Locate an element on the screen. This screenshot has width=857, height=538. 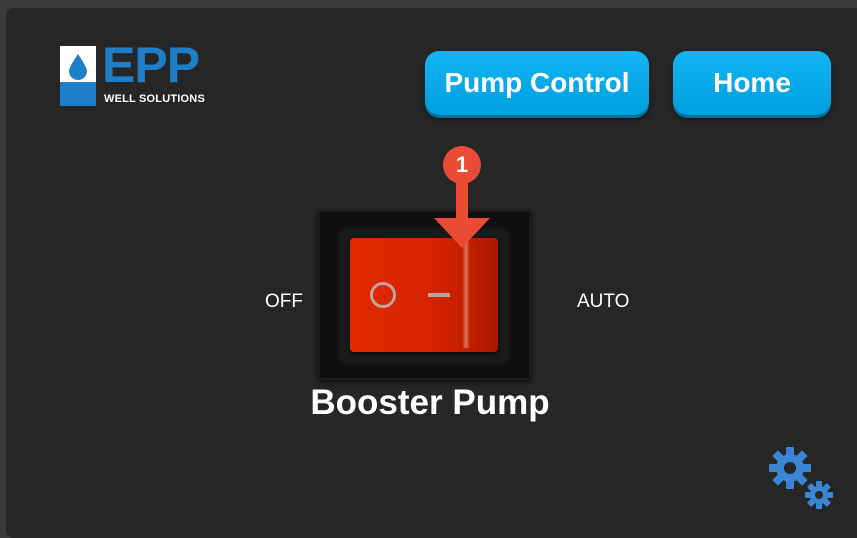
epp-logo: EPP WELL SOLUTIONS is located at coordinates (140, 75).